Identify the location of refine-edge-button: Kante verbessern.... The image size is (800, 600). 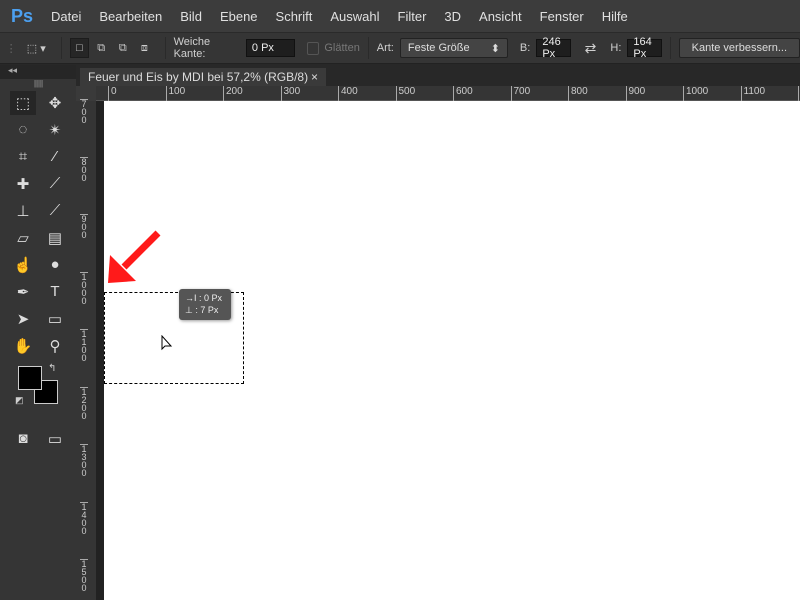
(739, 48).